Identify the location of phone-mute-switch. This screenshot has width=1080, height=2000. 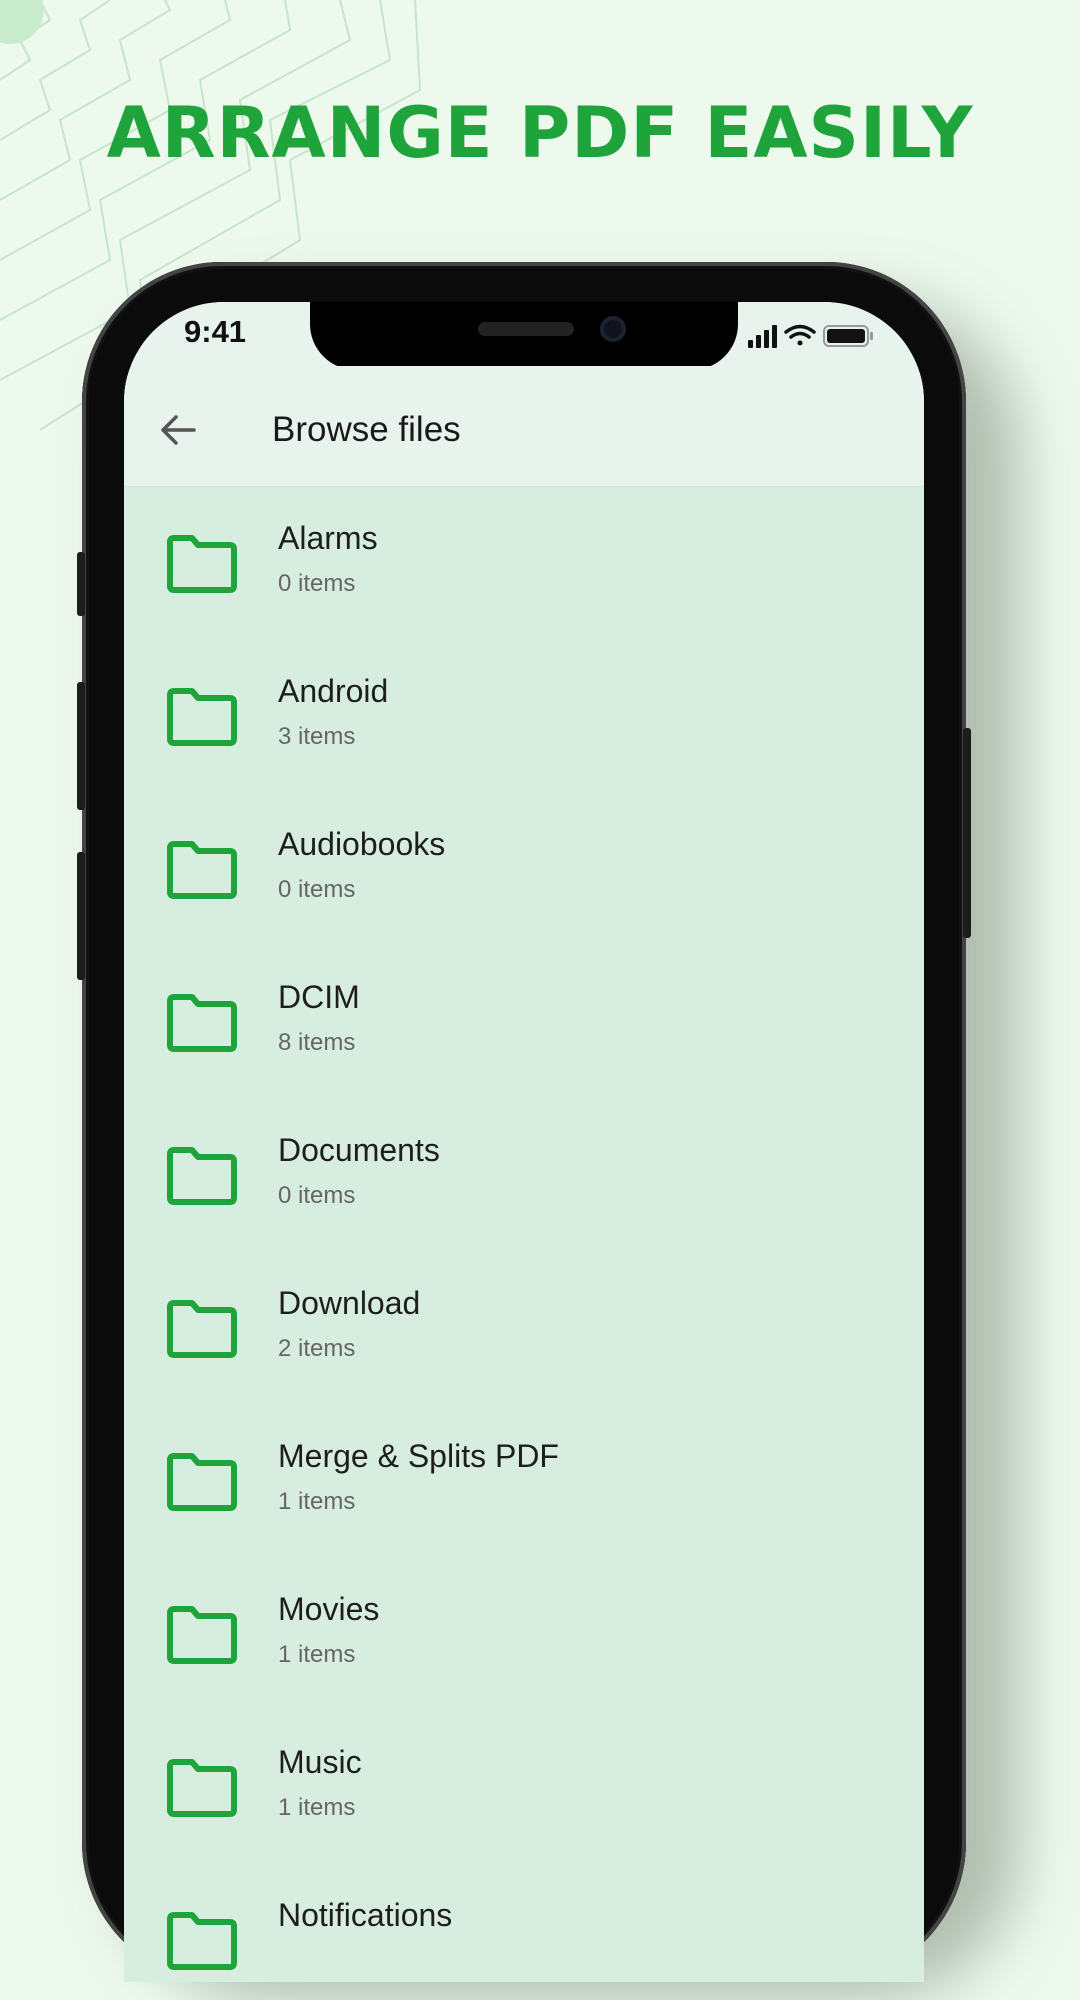
(81, 584).